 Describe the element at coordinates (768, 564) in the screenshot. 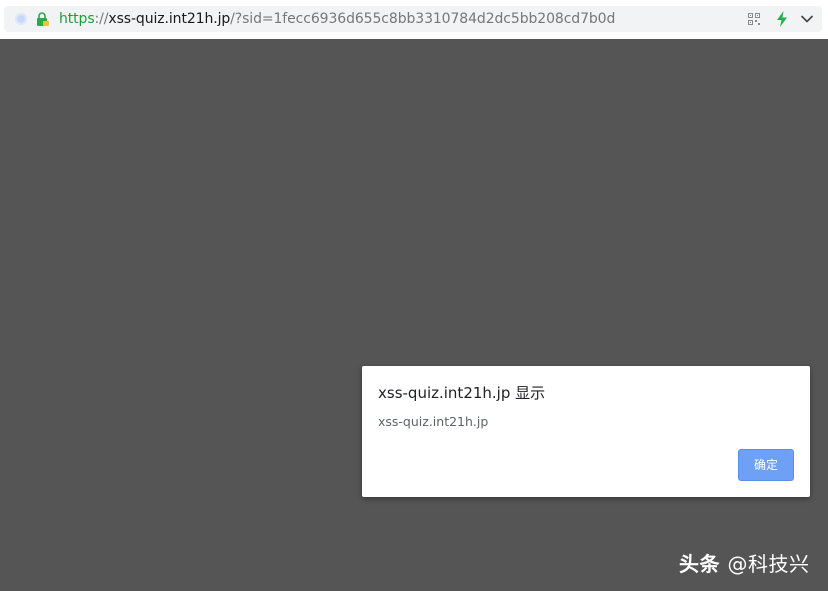

I see `watermark-handle: @科技兴` at that location.